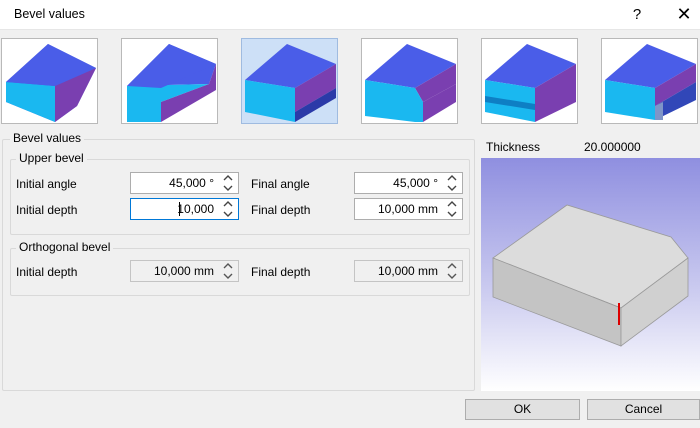 The height and width of the screenshot is (428, 700). What do you see at coordinates (47, 272) in the screenshot?
I see `orthogonal-initial-depth-label: Initial depth` at bounding box center [47, 272].